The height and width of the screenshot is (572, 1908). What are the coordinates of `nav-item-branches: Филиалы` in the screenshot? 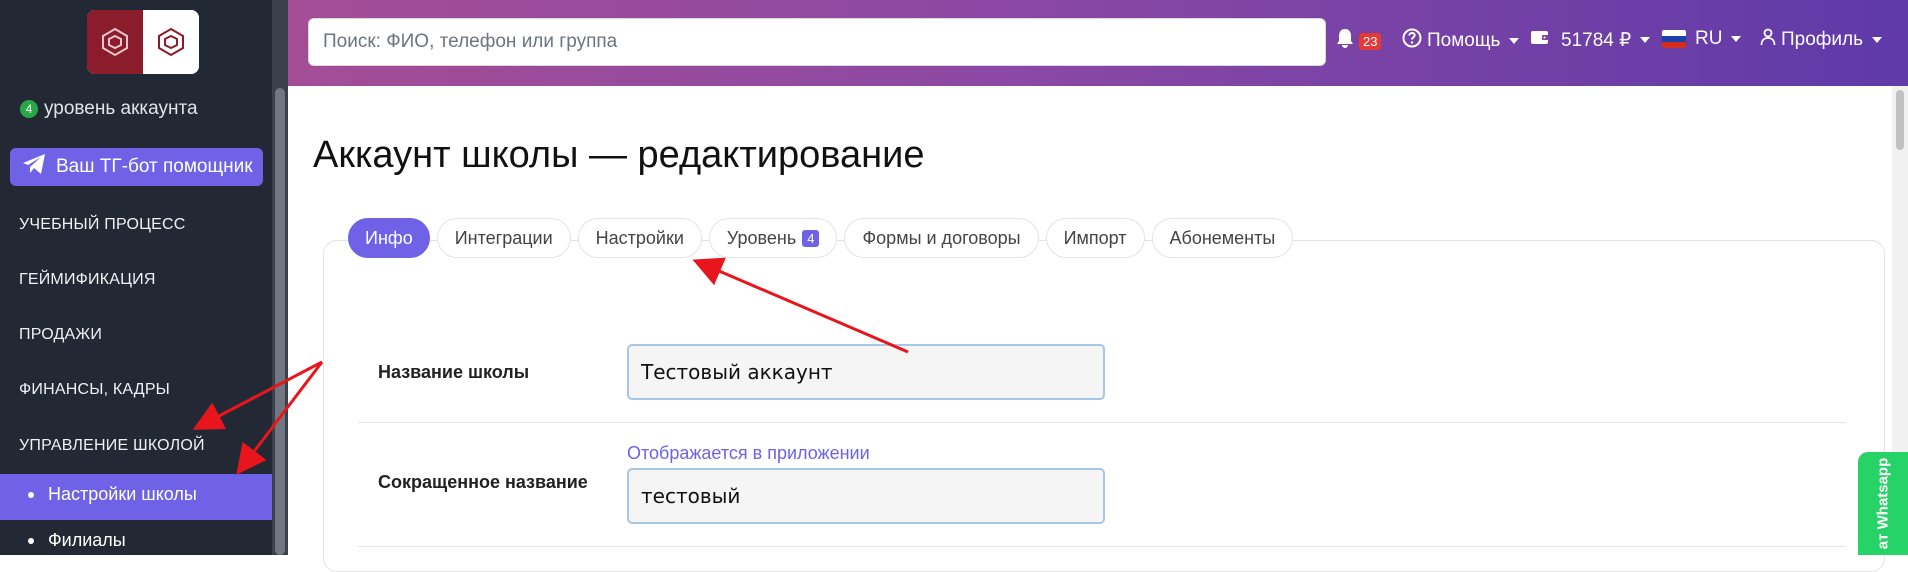 It's located at (77, 540).